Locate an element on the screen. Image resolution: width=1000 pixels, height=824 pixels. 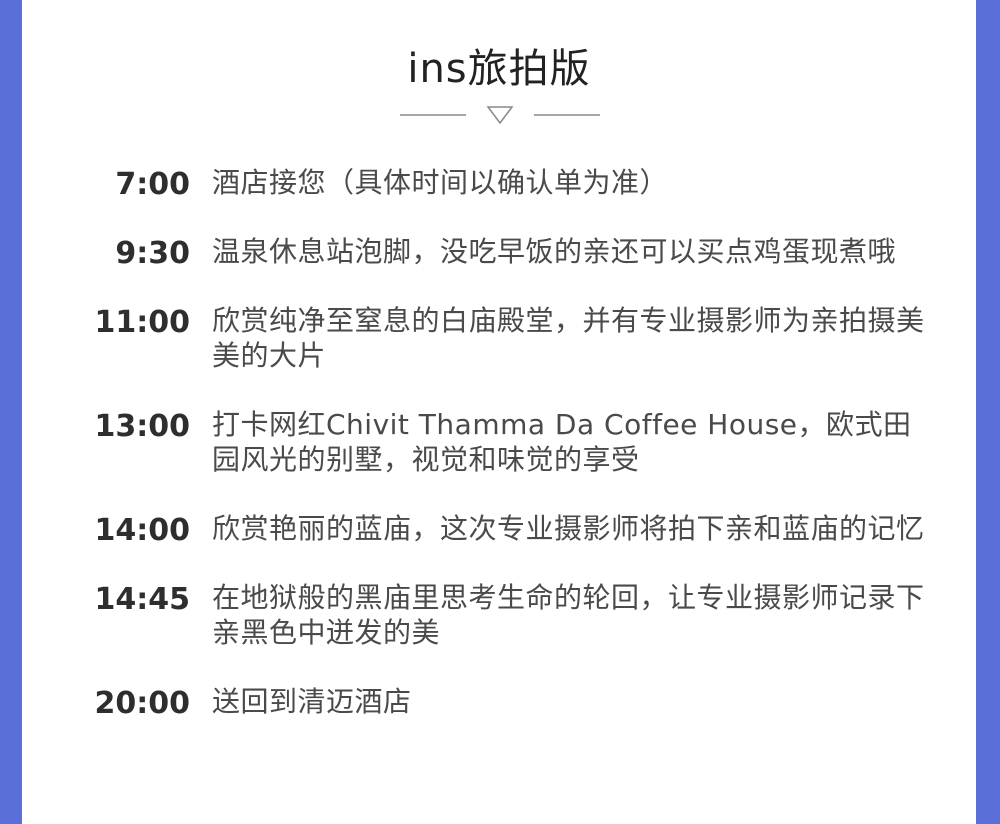
schedule-description: 送回到清迈酒店 is located at coordinates (312, 701).